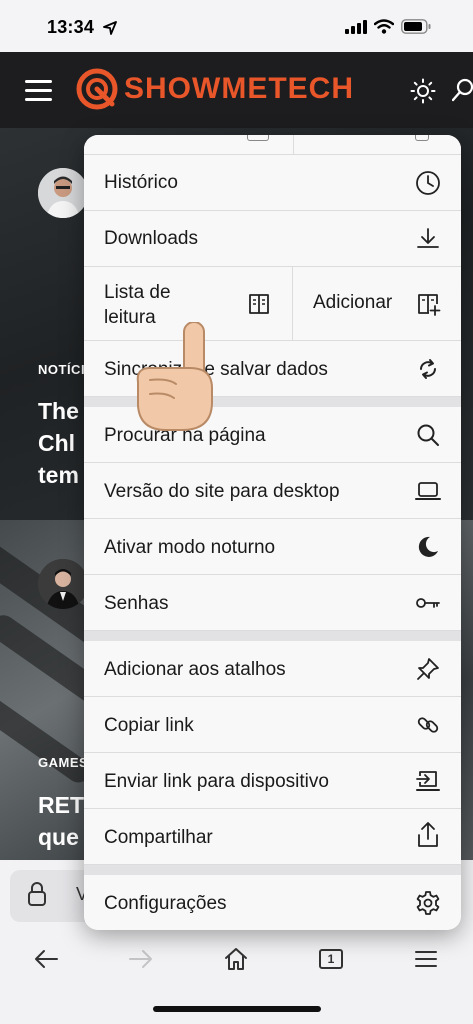 This screenshot has width=473, height=1024. Describe the element at coordinates (428, 547) in the screenshot. I see `moon-icon` at that location.